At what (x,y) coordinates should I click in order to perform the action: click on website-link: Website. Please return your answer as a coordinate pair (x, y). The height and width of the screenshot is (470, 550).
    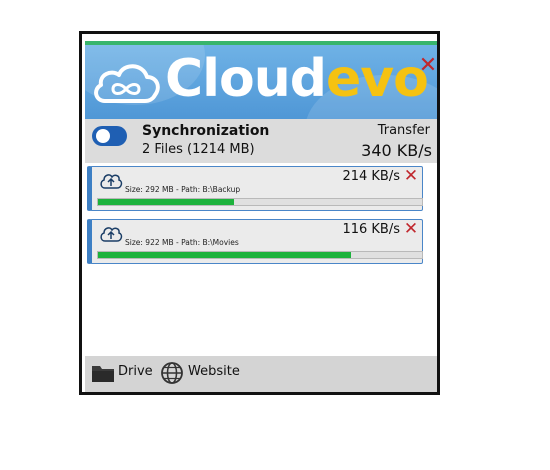
    Looking at the image, I should click on (214, 371).